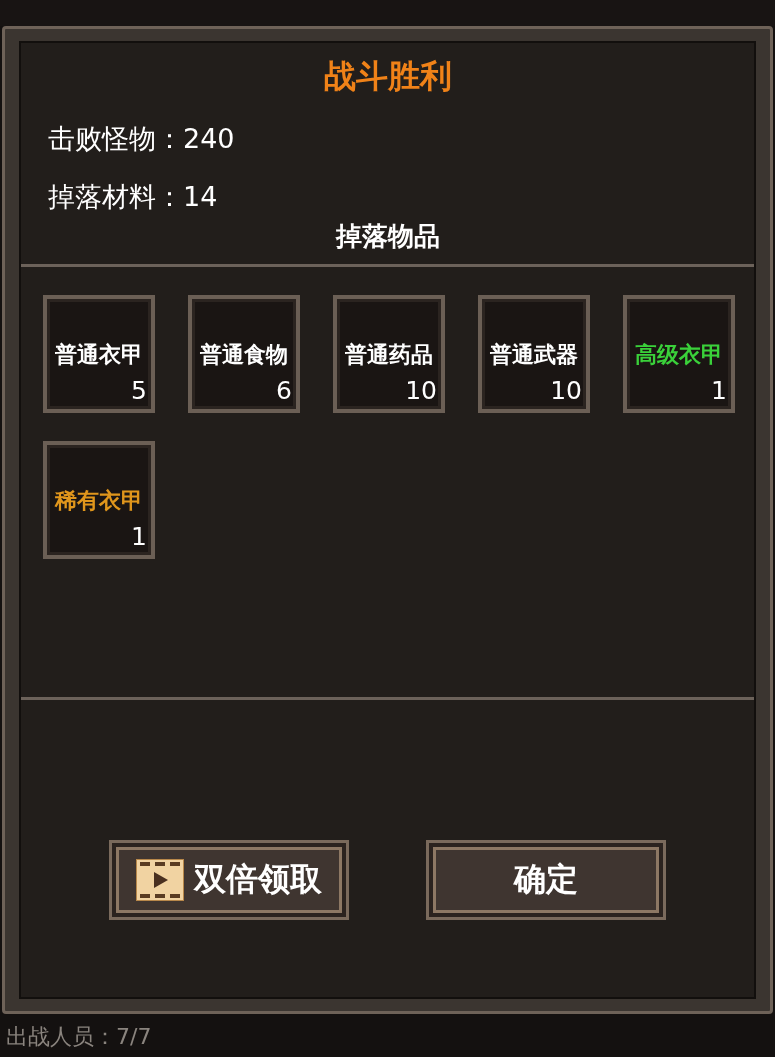 This screenshot has width=775, height=1057. I want to click on stat-text: 击败怪物：240, so click(142, 139).